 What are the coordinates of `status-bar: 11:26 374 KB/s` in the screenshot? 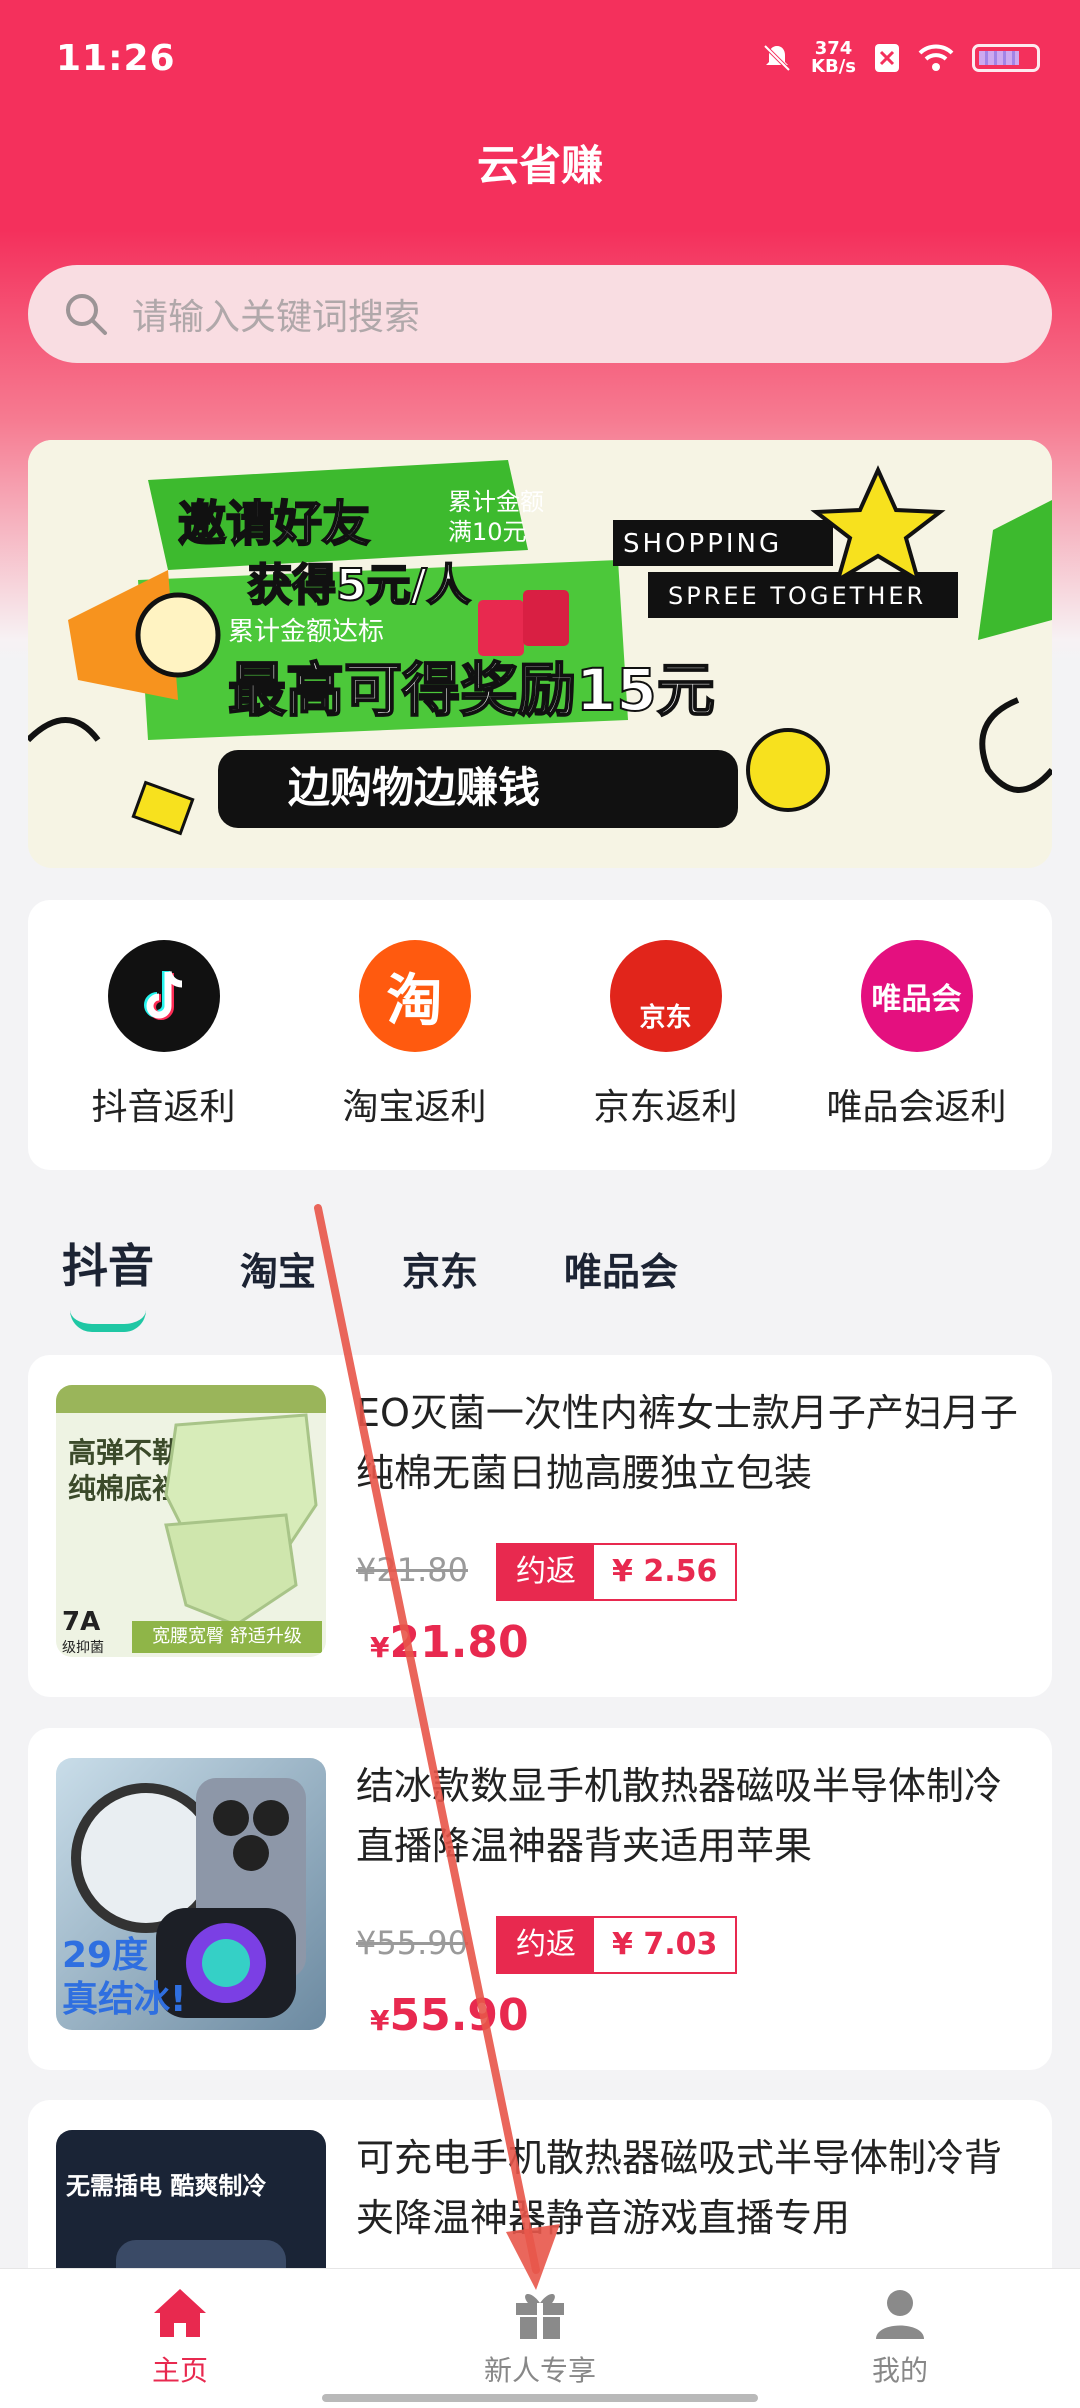 It's located at (540, 60).